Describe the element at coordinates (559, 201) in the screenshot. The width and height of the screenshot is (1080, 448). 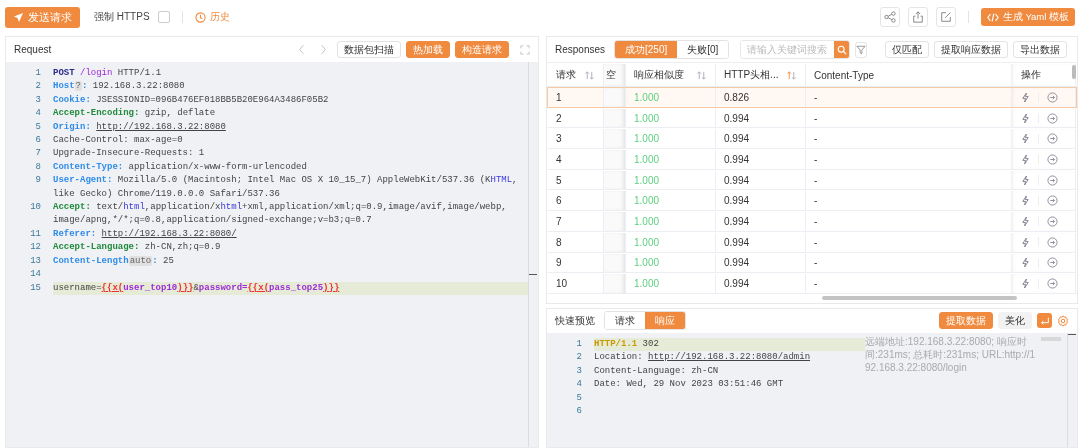
I see `table-cell: 6` at that location.